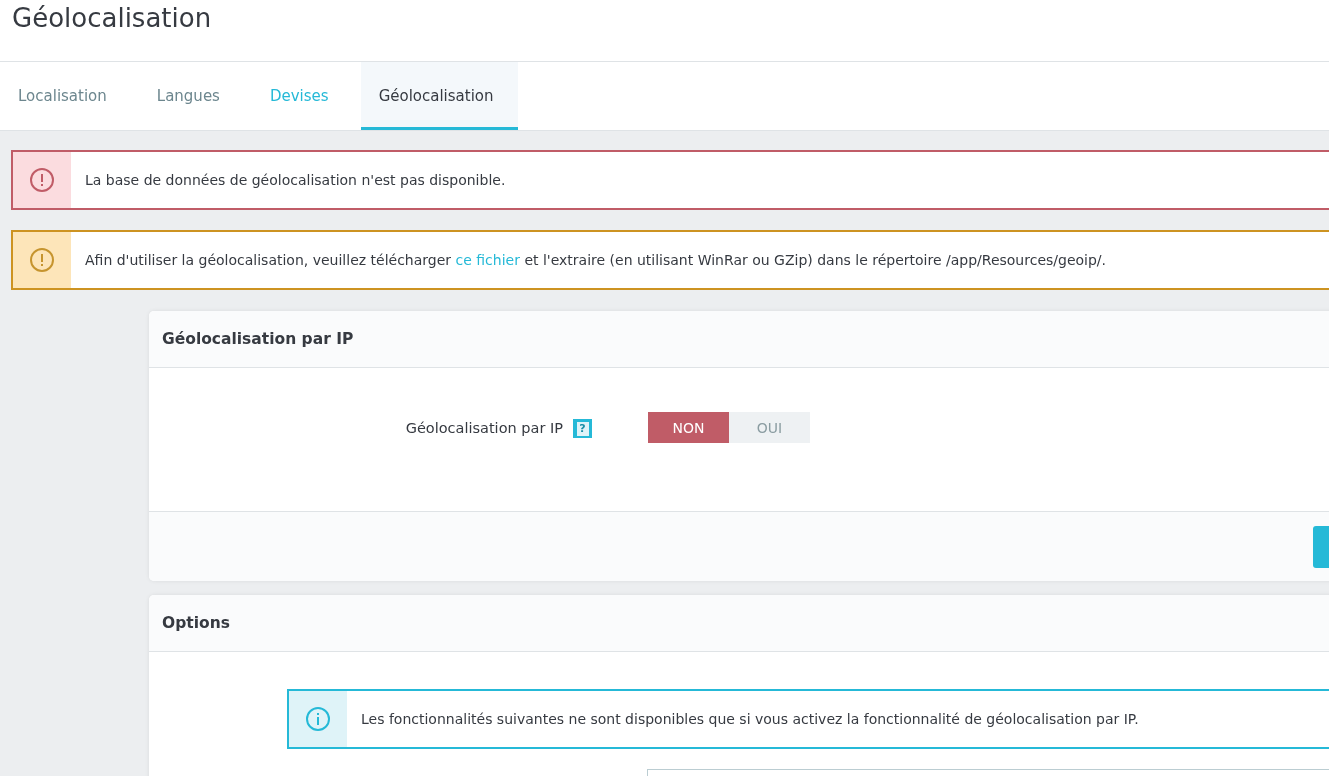 The width and height of the screenshot is (1329, 776). What do you see at coordinates (318, 719) in the screenshot?
I see `info-icon` at bounding box center [318, 719].